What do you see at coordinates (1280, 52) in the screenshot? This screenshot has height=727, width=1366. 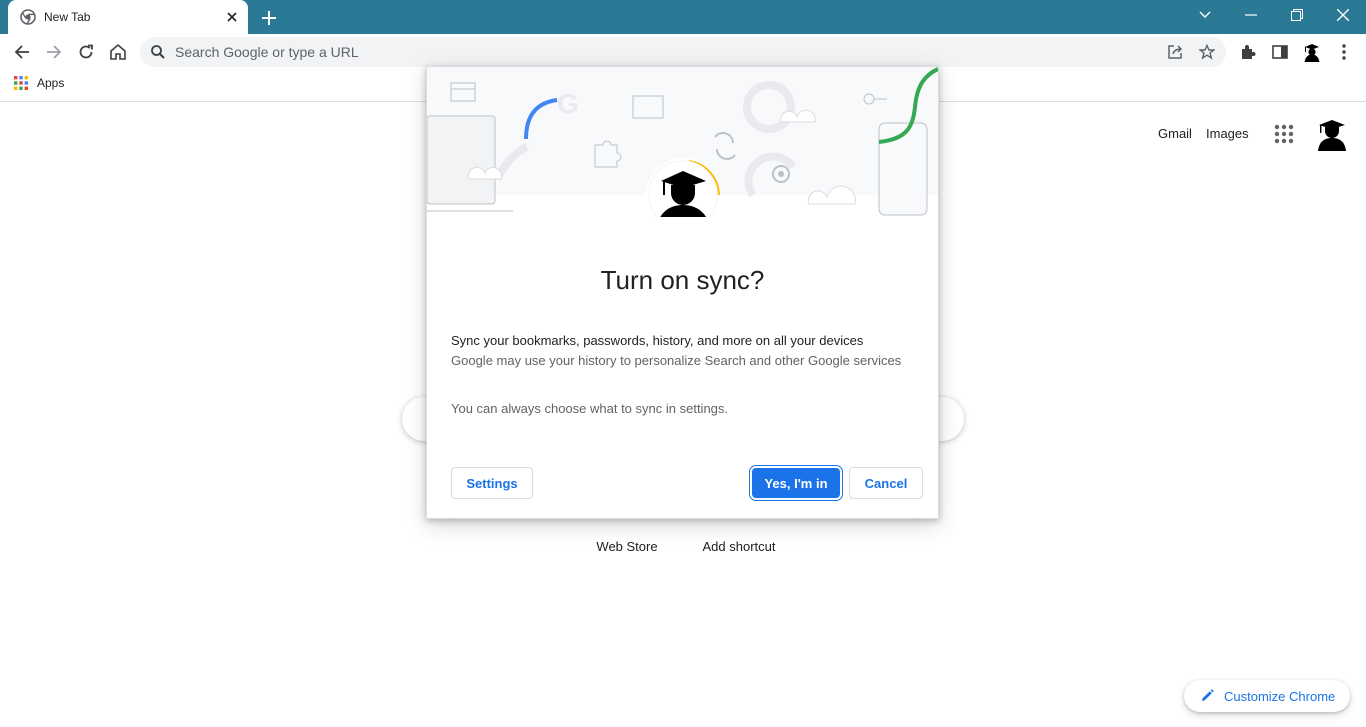 I see `side-panel-icon` at bounding box center [1280, 52].